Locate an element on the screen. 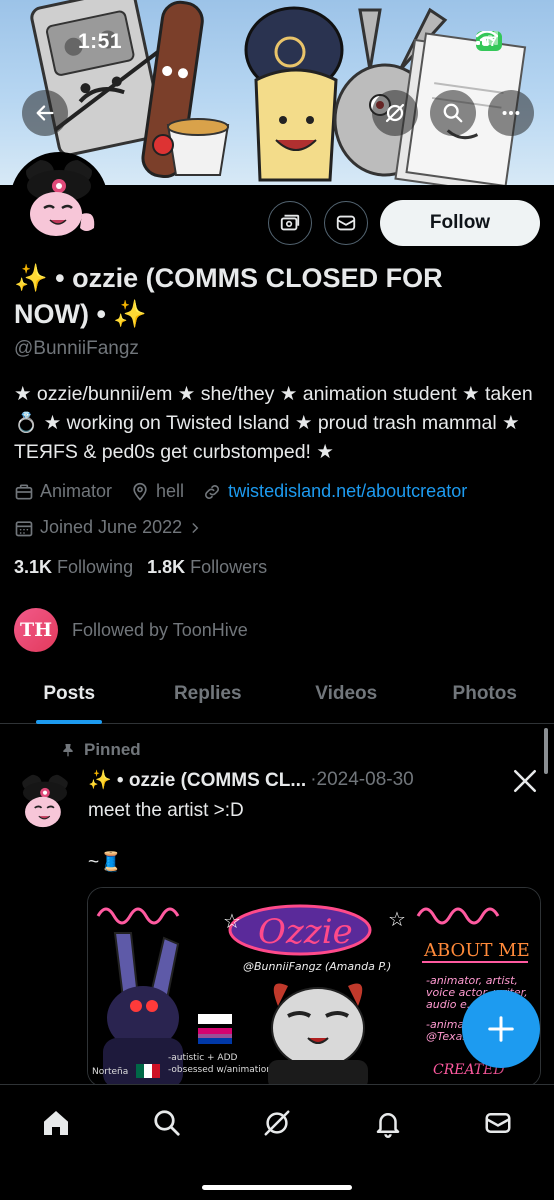 Image resolution: width=554 pixels, height=1200 pixels. profile-avatar is located at coordinates (59, 201).